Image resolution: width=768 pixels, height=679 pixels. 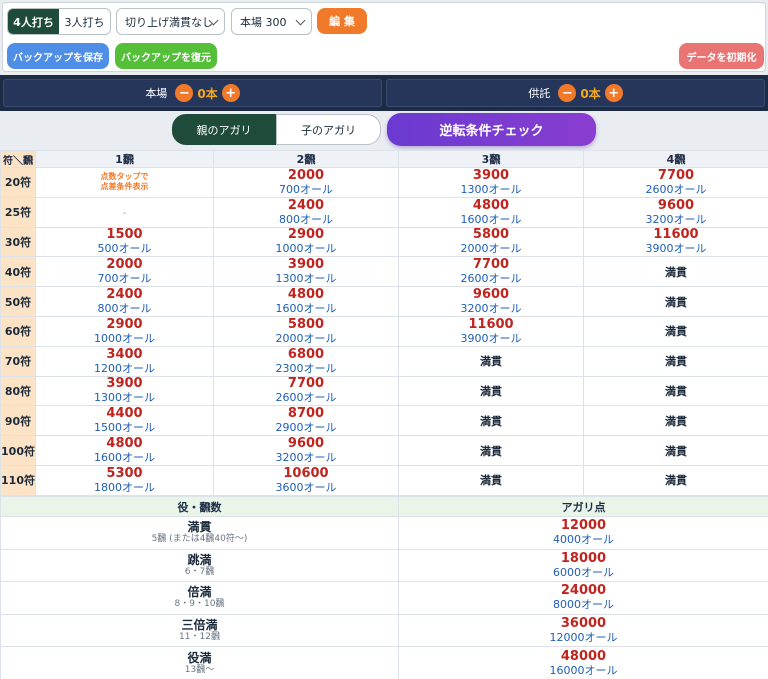 I want to click on edit-button: 編 集, so click(x=342, y=21).